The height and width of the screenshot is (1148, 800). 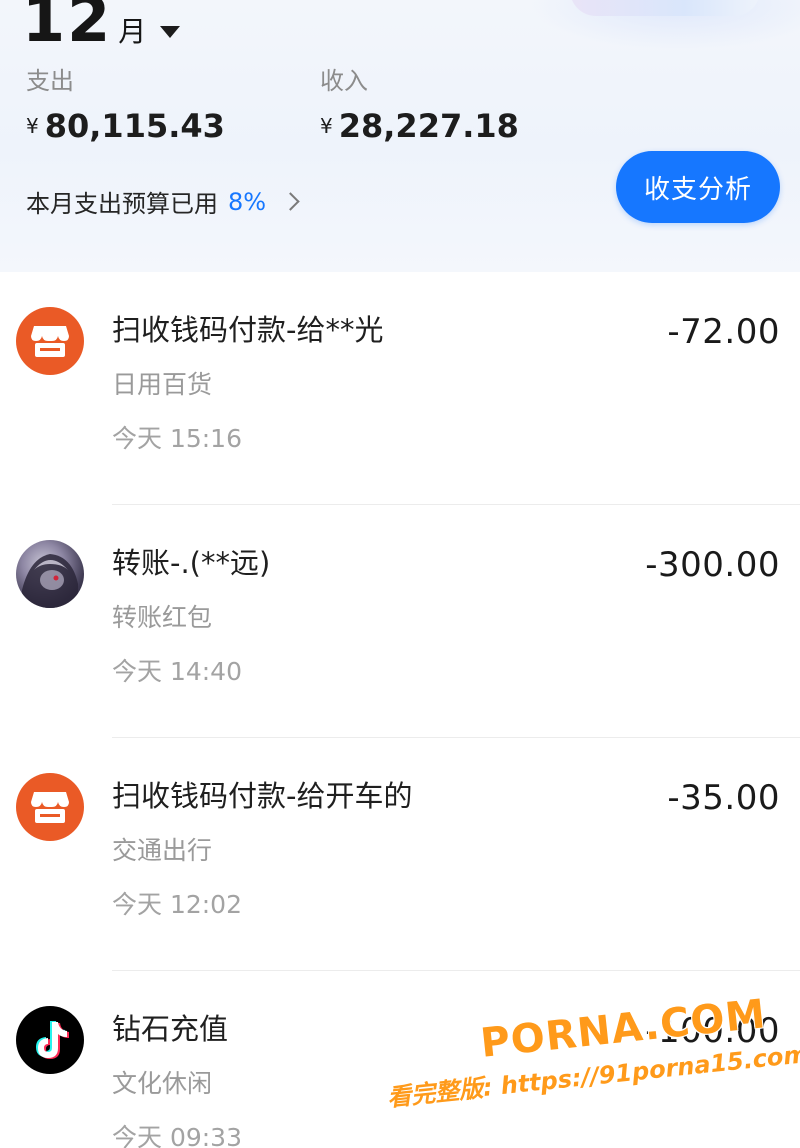 I want to click on budget-usage-link: 本月支出预算已用 8%, so click(x=163, y=201).